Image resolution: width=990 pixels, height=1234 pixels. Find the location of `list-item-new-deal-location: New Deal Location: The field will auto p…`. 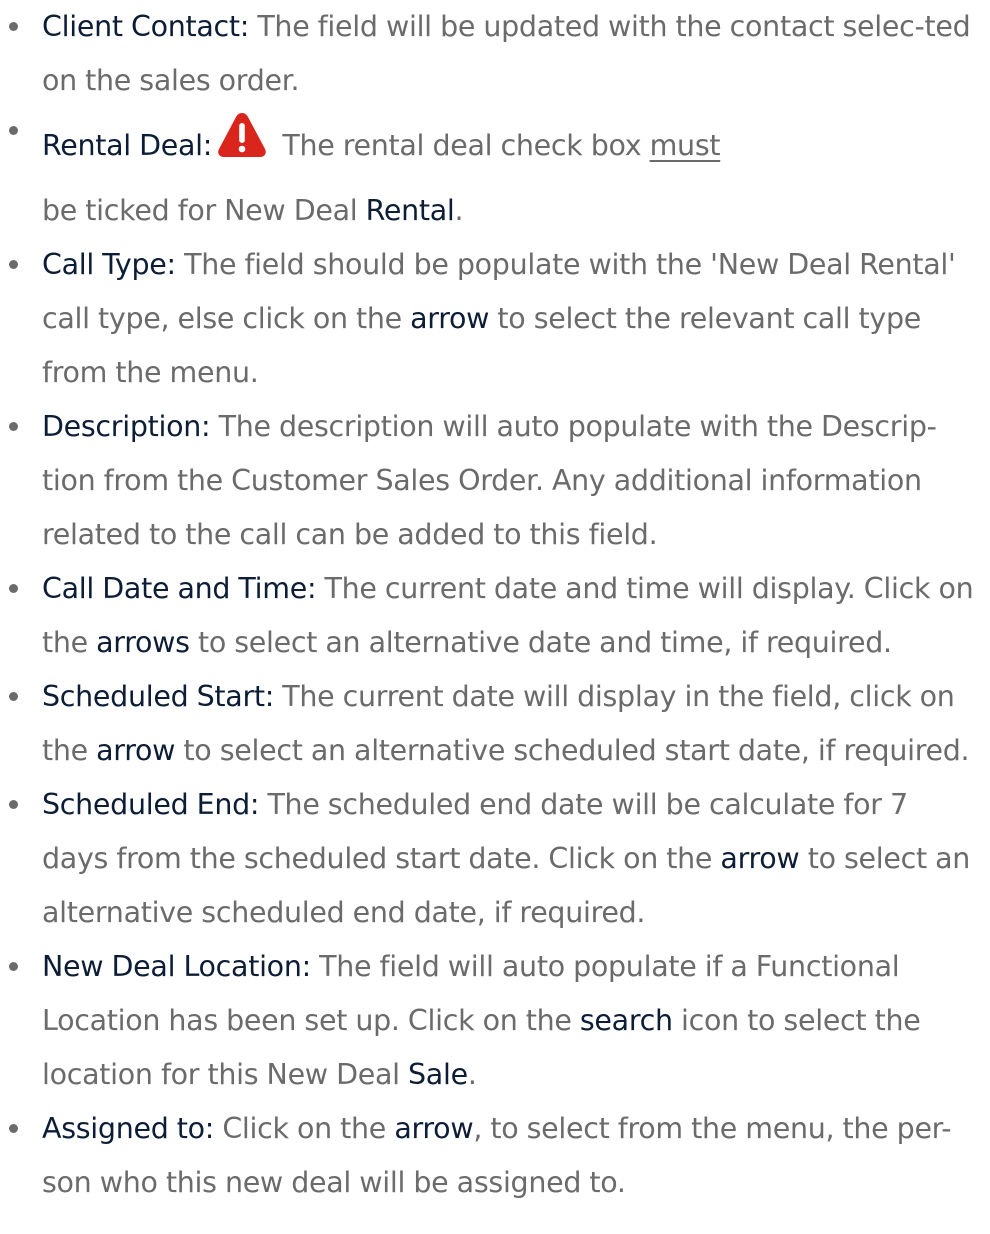

list-item-new-deal-location: New Deal Location: The field will auto p… is located at coordinates (495, 1021).